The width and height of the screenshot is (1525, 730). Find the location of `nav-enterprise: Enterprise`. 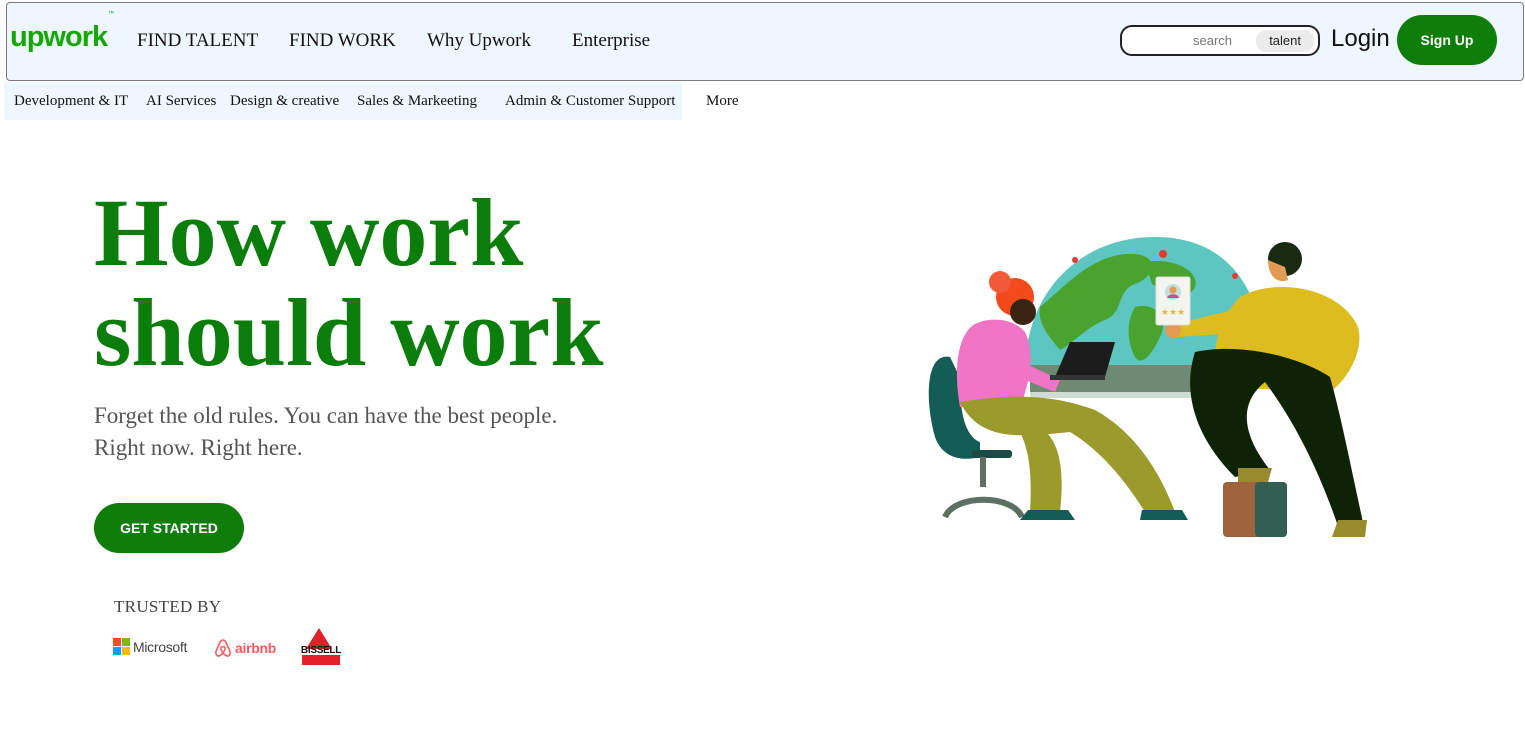

nav-enterprise: Enterprise is located at coordinates (611, 41).